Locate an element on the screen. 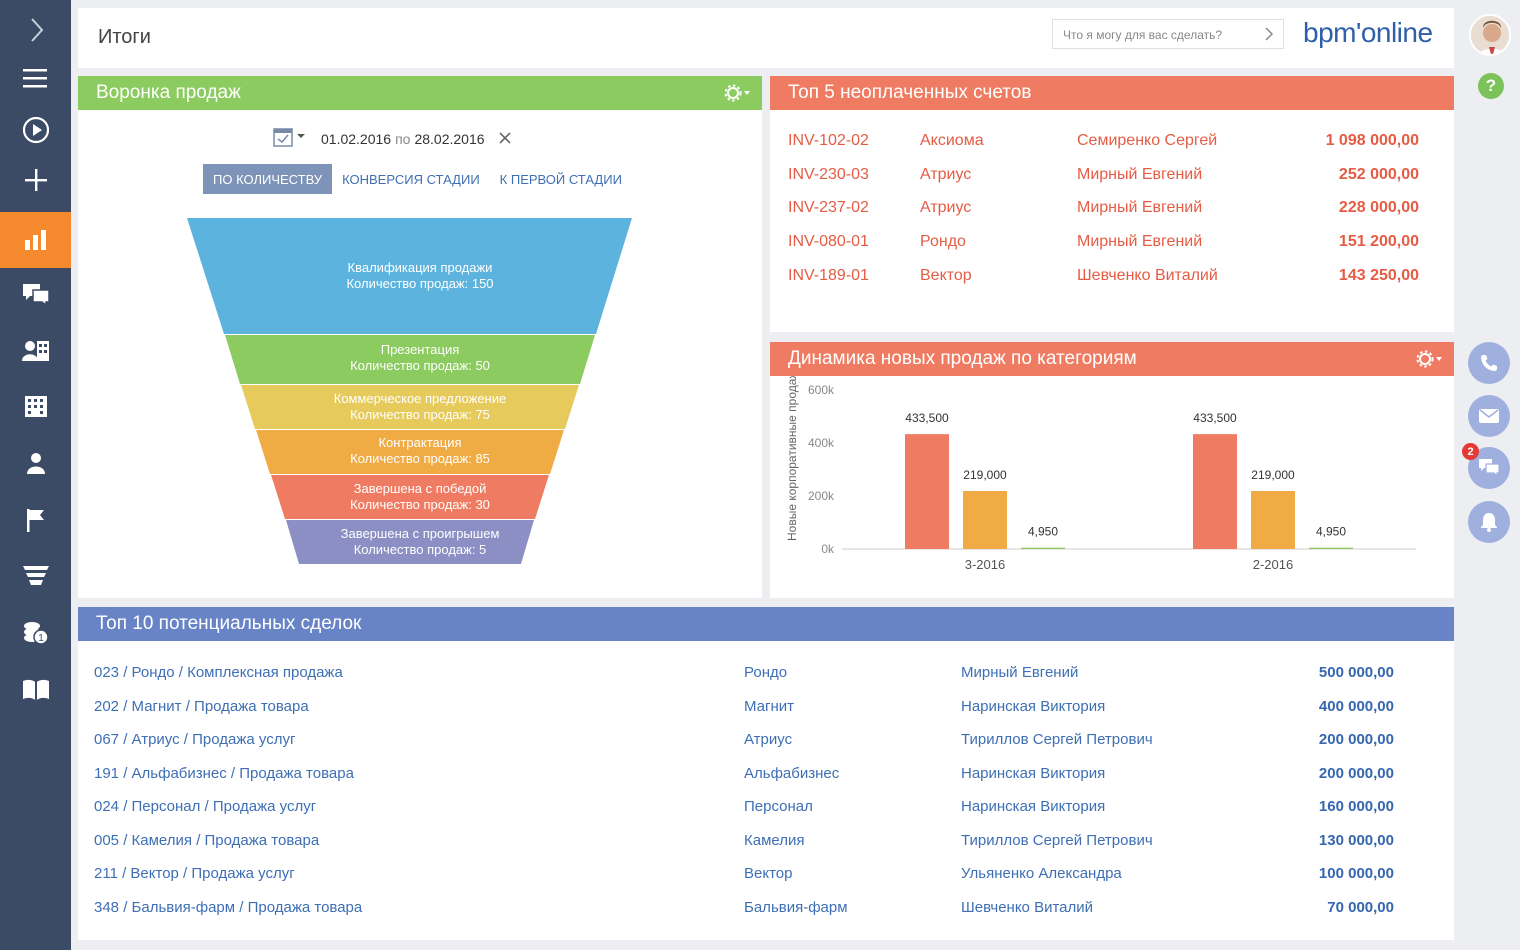  tab-stage-conversion: КОНВЕРСИЯ СТАДИИ is located at coordinates (411, 179).